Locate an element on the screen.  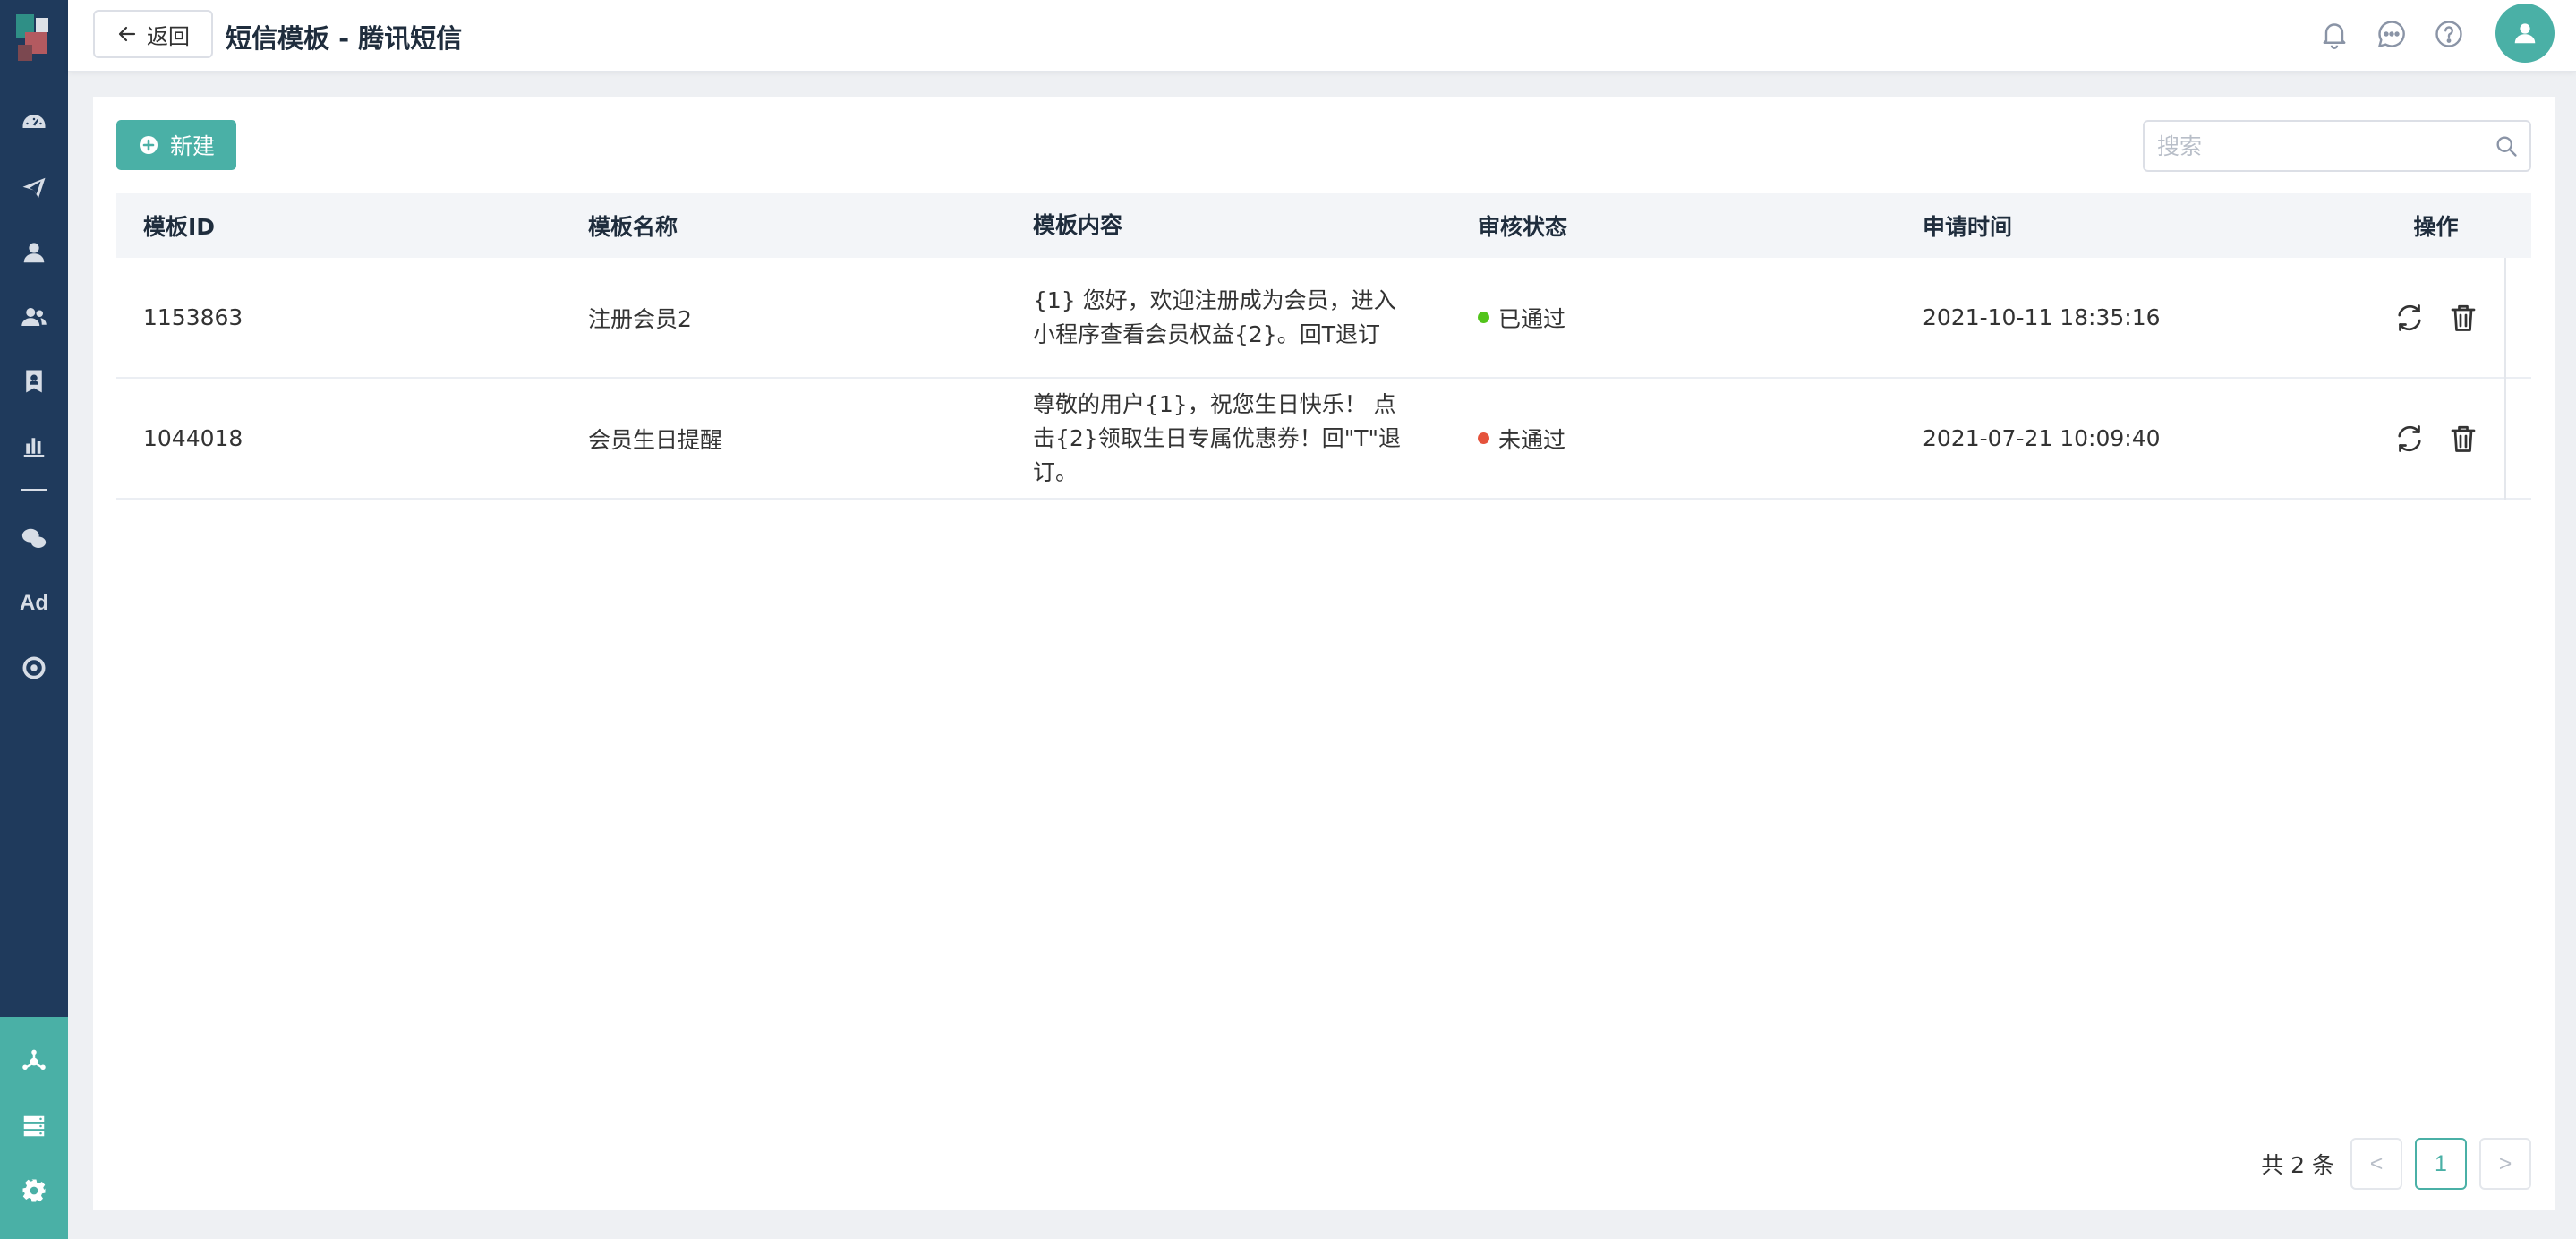
status-badge: 已通过 is located at coordinates (1532, 318).